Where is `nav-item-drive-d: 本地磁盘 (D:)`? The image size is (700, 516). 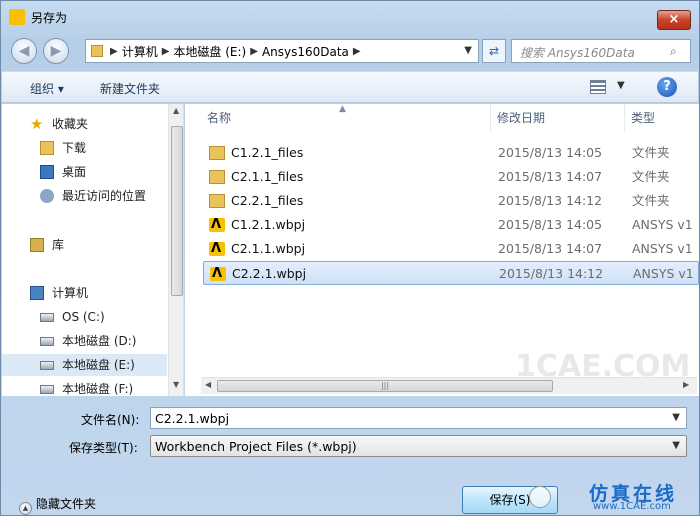
nav-item-drive-d: 本地磁盘 (D:) is located at coordinates (84, 341).